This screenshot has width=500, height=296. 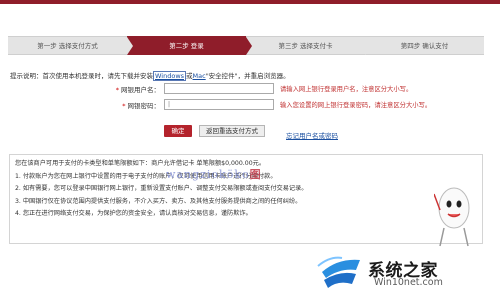 I want to click on notice-prefix: 提示说明：首次使用本机登录时，请先下载并安装, so click(x=81, y=76).